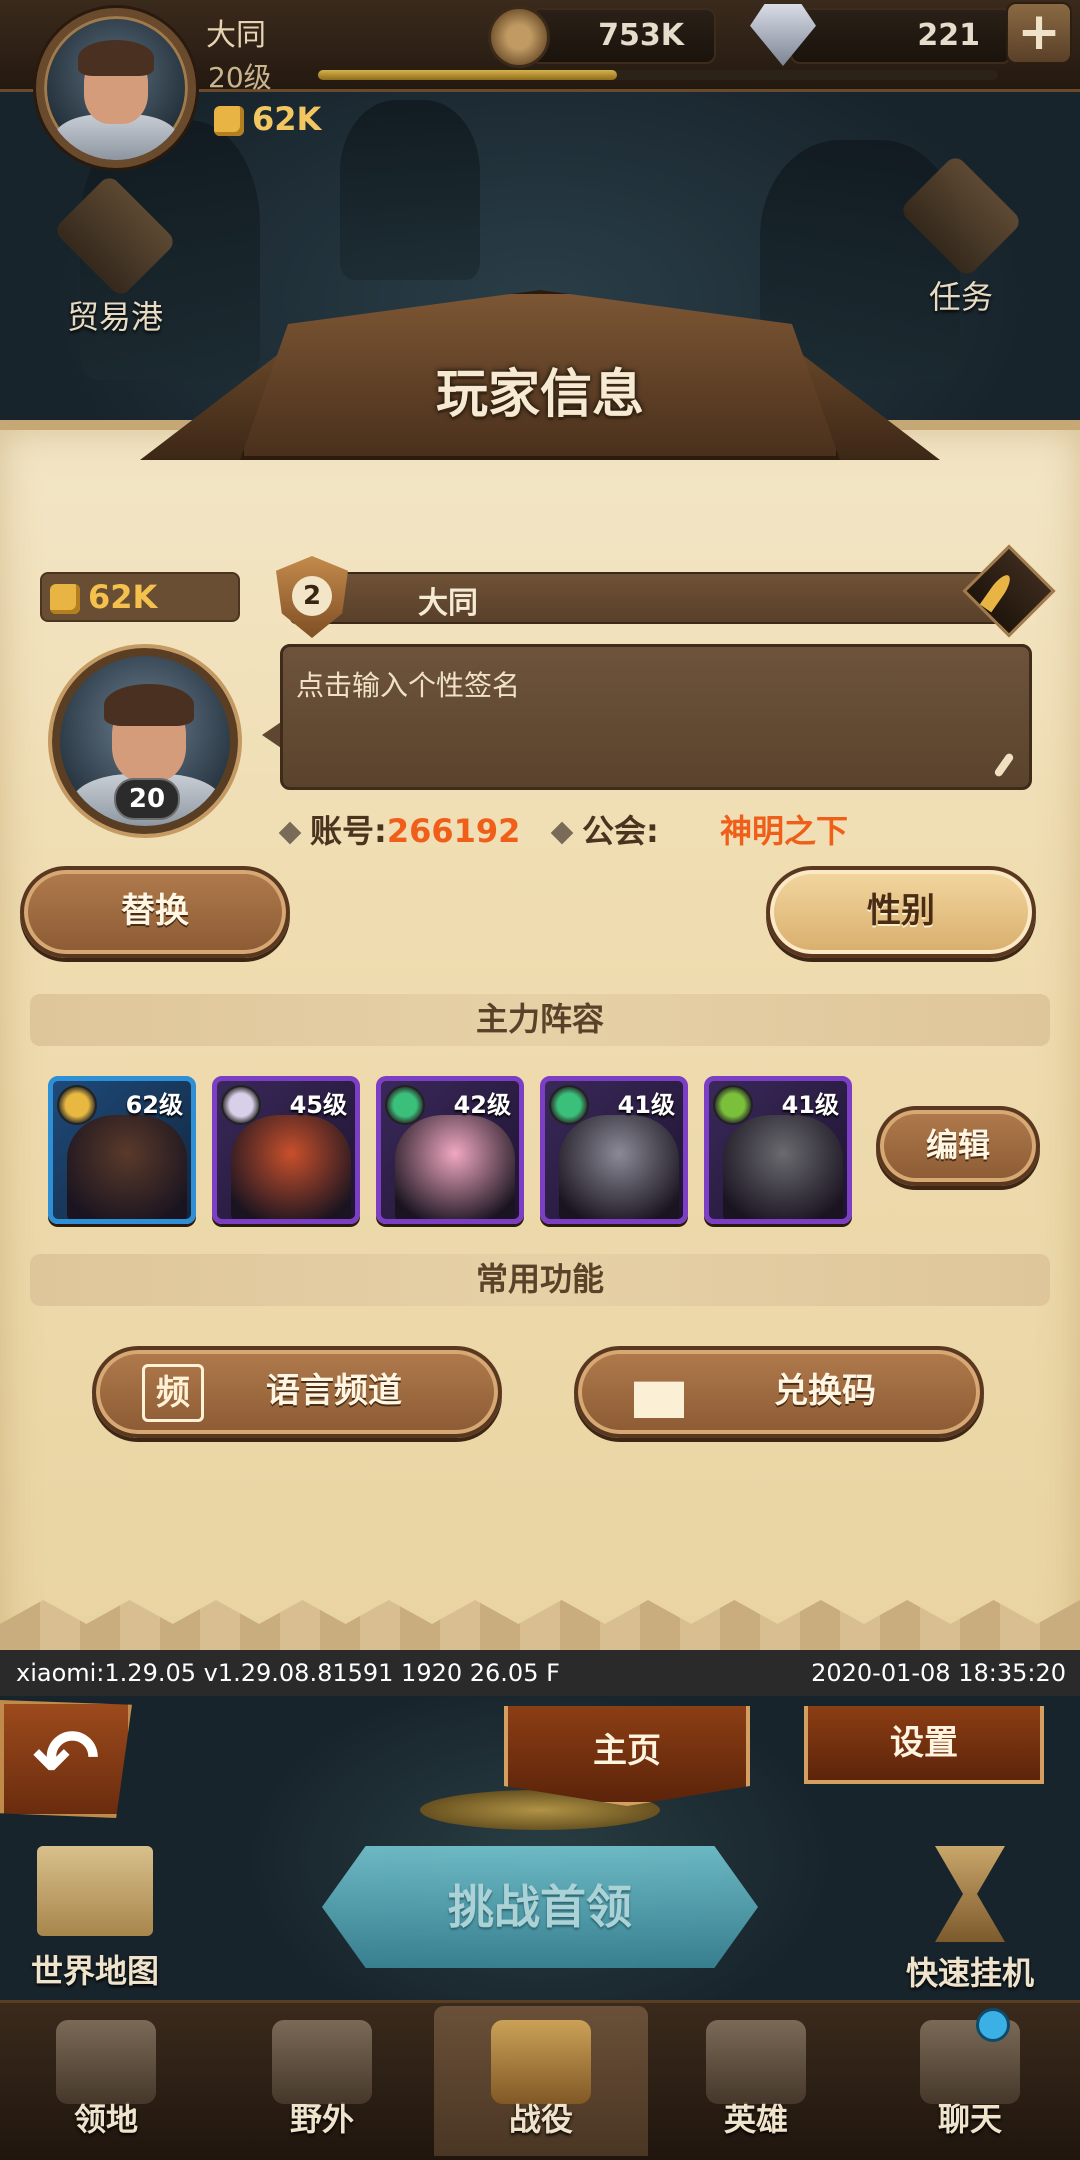  Describe the element at coordinates (348, 831) in the screenshot. I see `account-label: 账号:` at that location.